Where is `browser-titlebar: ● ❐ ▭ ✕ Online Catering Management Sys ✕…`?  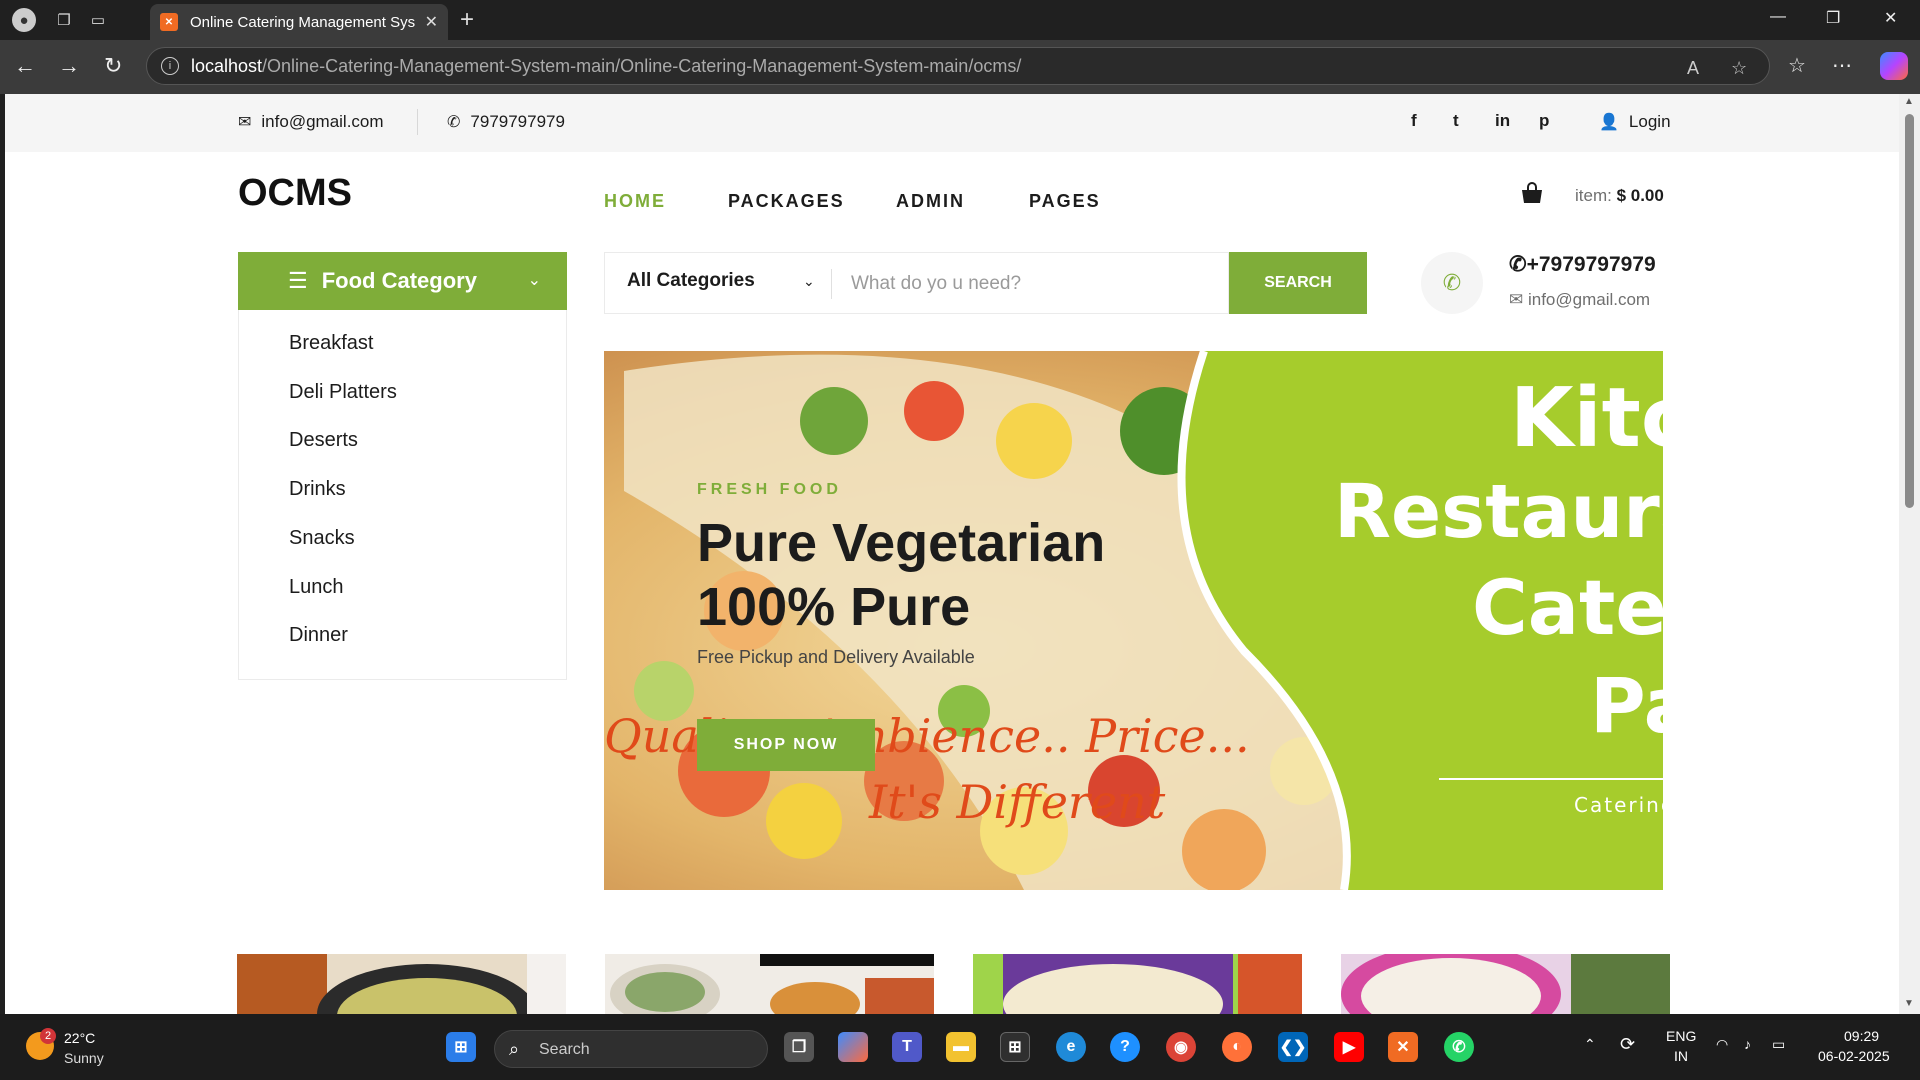 browser-titlebar: ● ❐ ▭ ✕ Online Catering Management Sys ✕… is located at coordinates (960, 20).